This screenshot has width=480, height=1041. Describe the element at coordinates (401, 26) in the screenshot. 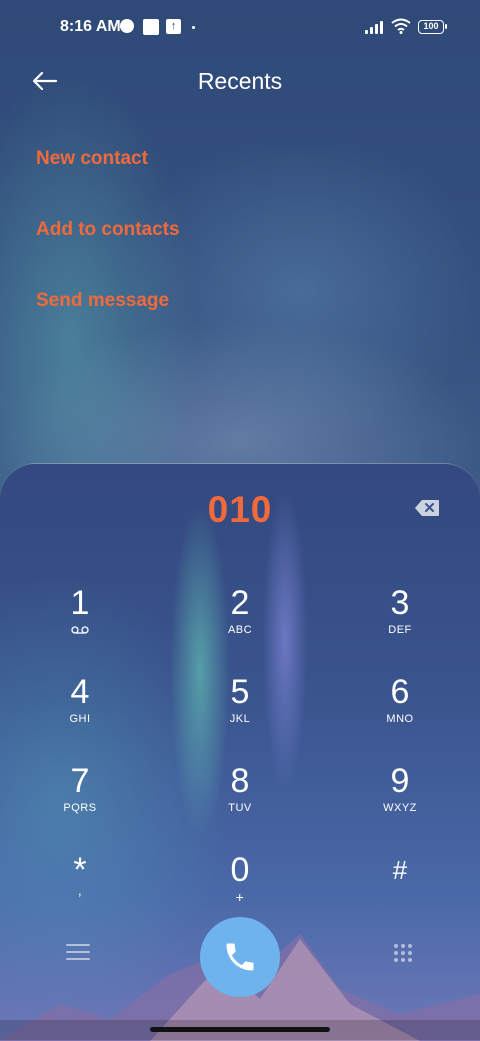

I see `wifi-icon` at that location.